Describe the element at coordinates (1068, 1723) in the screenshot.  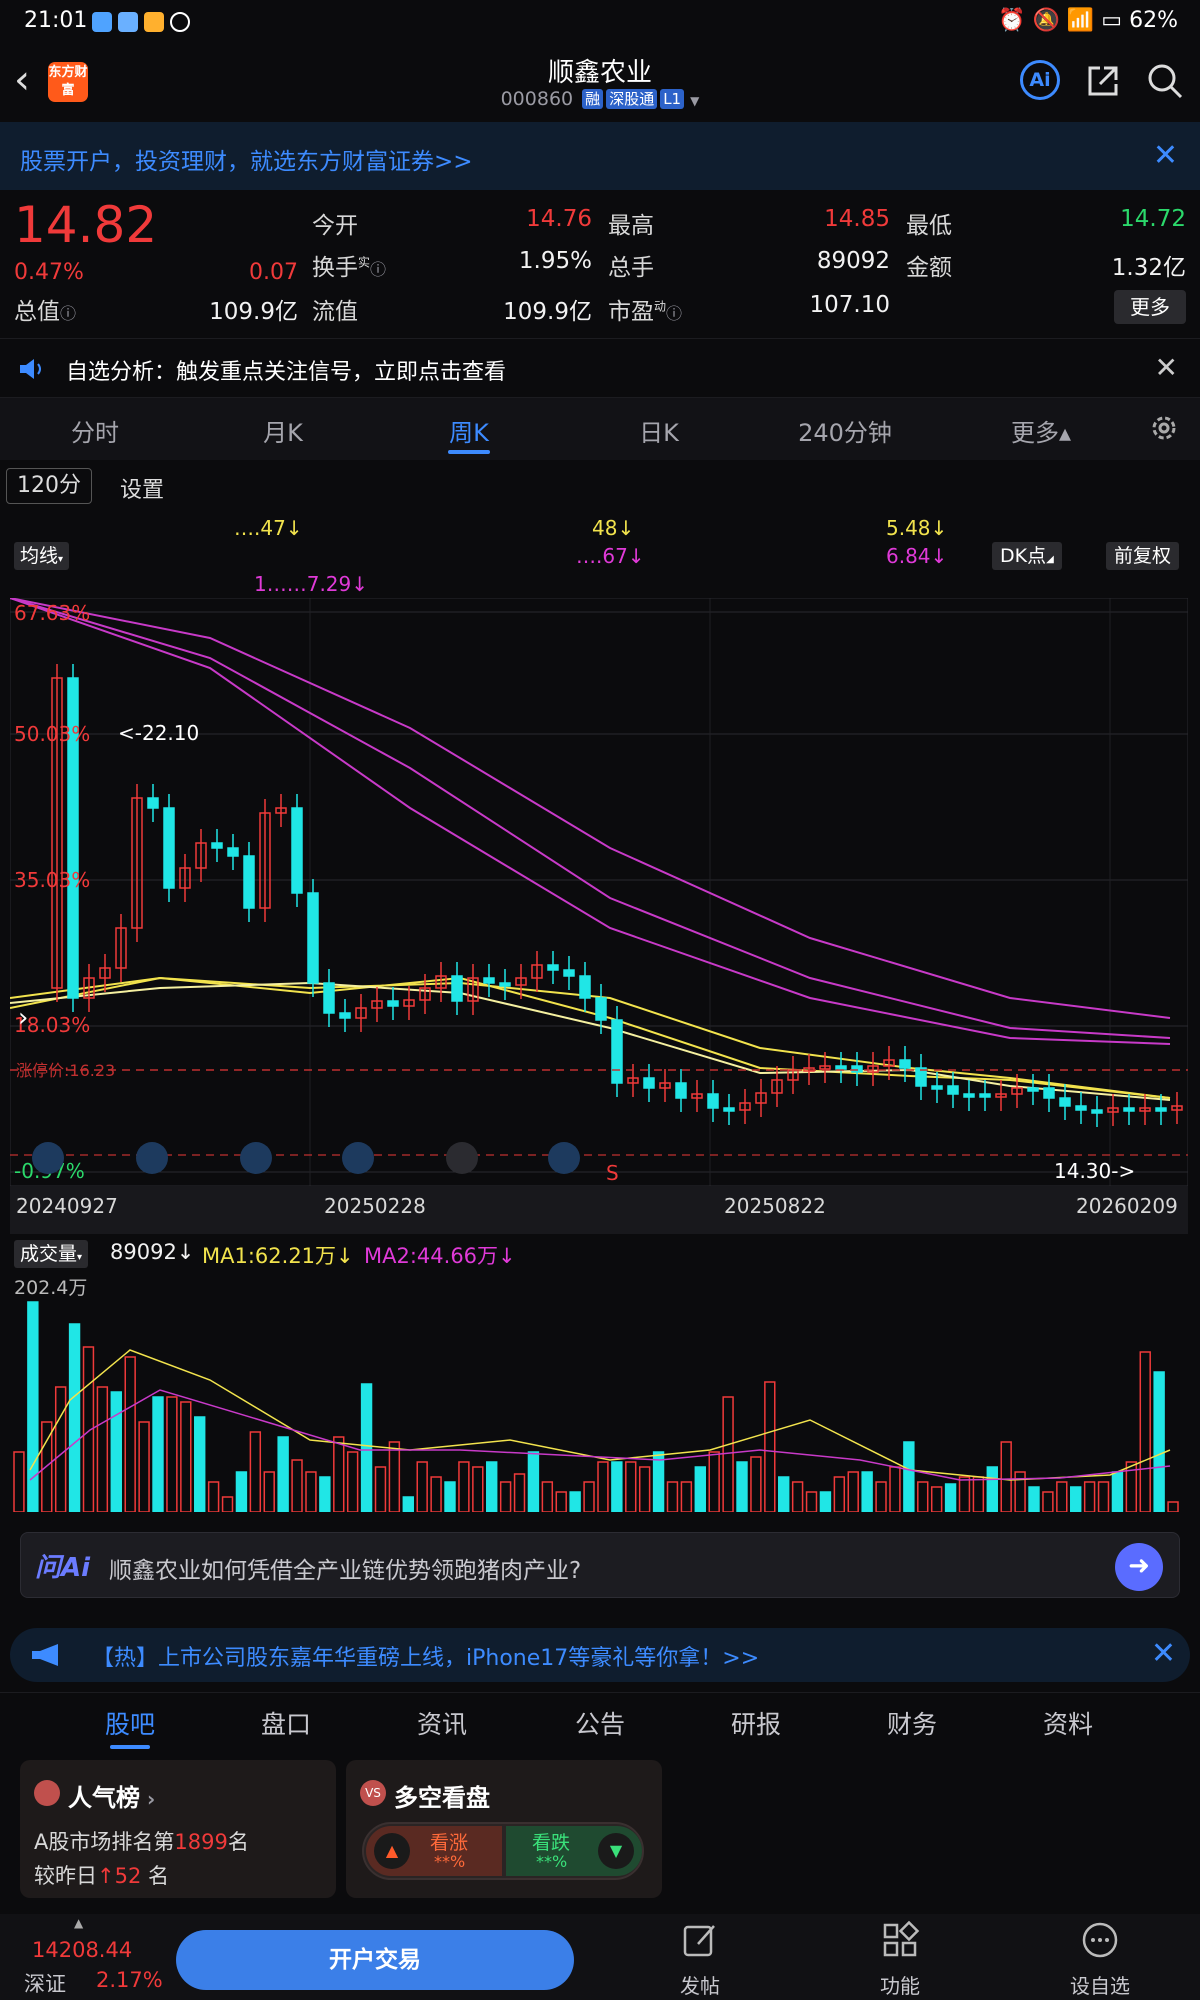
I see `tab-profile: 资料` at that location.